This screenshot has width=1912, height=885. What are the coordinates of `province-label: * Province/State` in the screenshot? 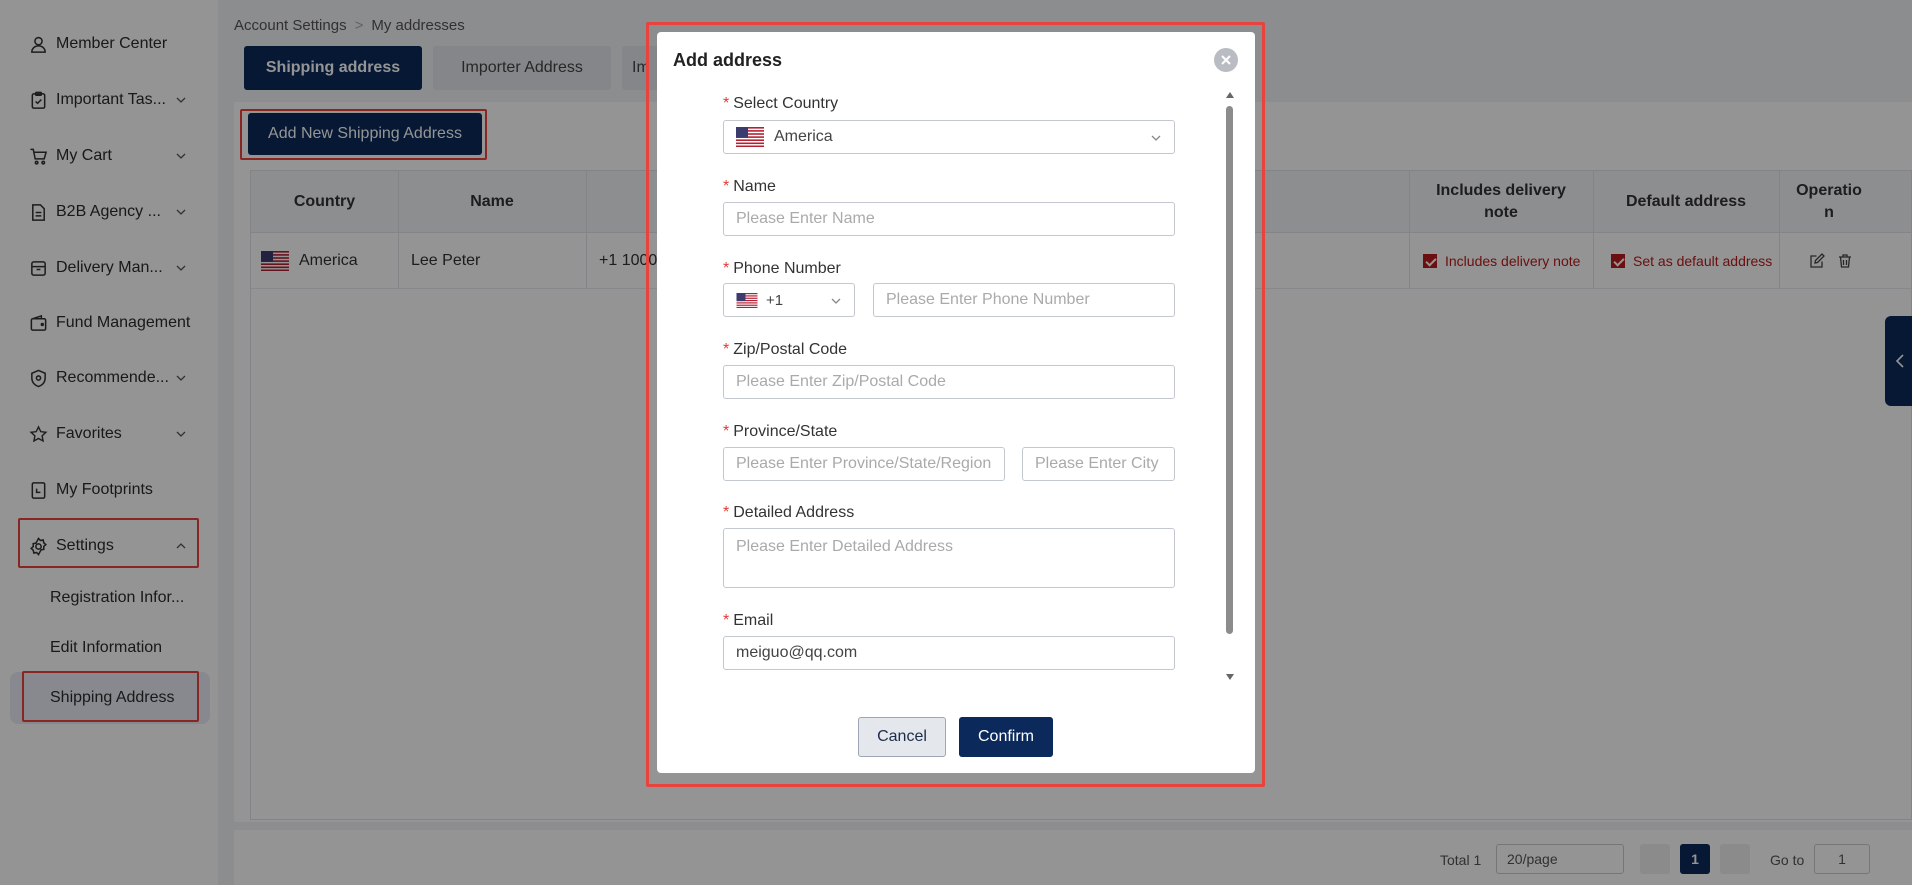 It's located at (780, 432).